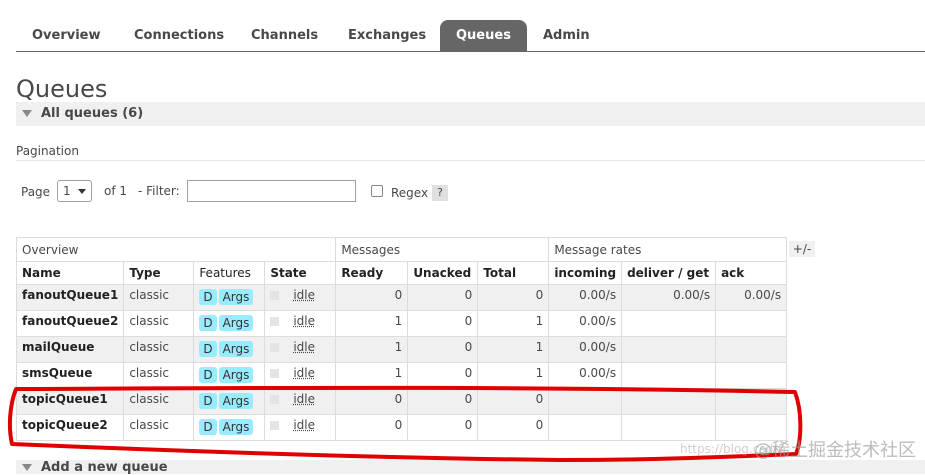 The width and height of the screenshot is (925, 475). Describe the element at coordinates (401, 401) in the screenshot. I see `table-row: topicQueue1 classic D Args idle 0 0 0` at that location.